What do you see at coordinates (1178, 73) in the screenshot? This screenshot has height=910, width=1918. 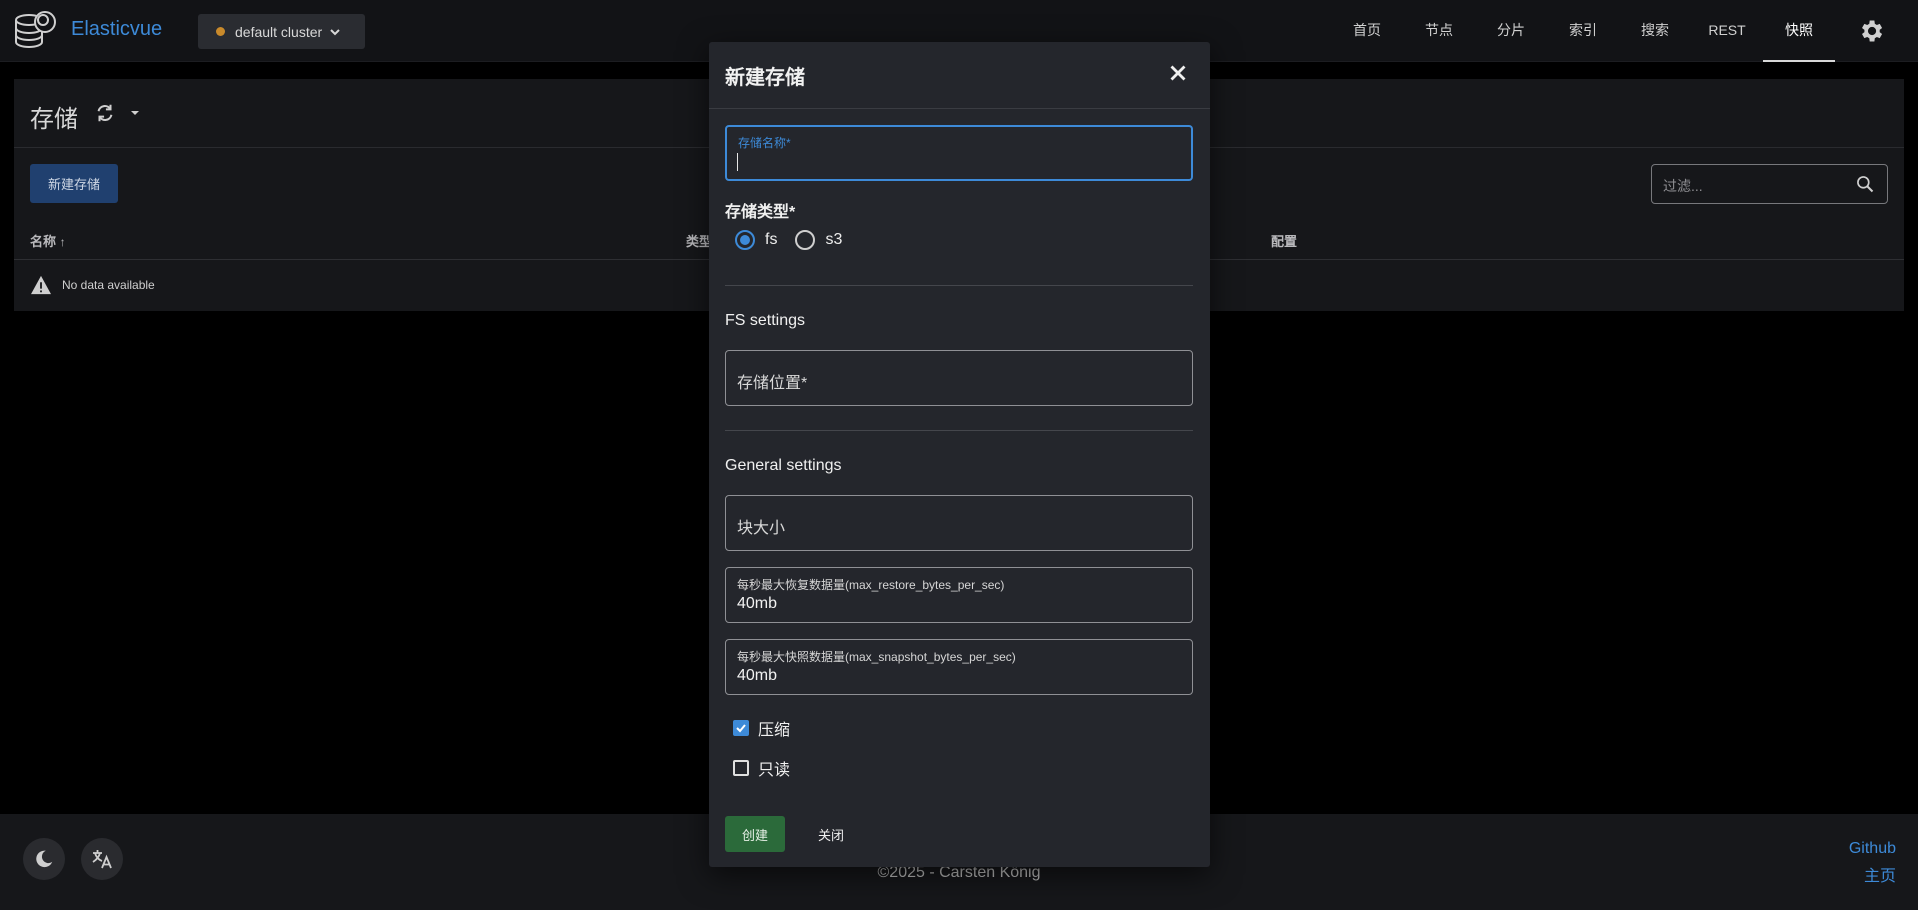 I see `close-icon` at bounding box center [1178, 73].